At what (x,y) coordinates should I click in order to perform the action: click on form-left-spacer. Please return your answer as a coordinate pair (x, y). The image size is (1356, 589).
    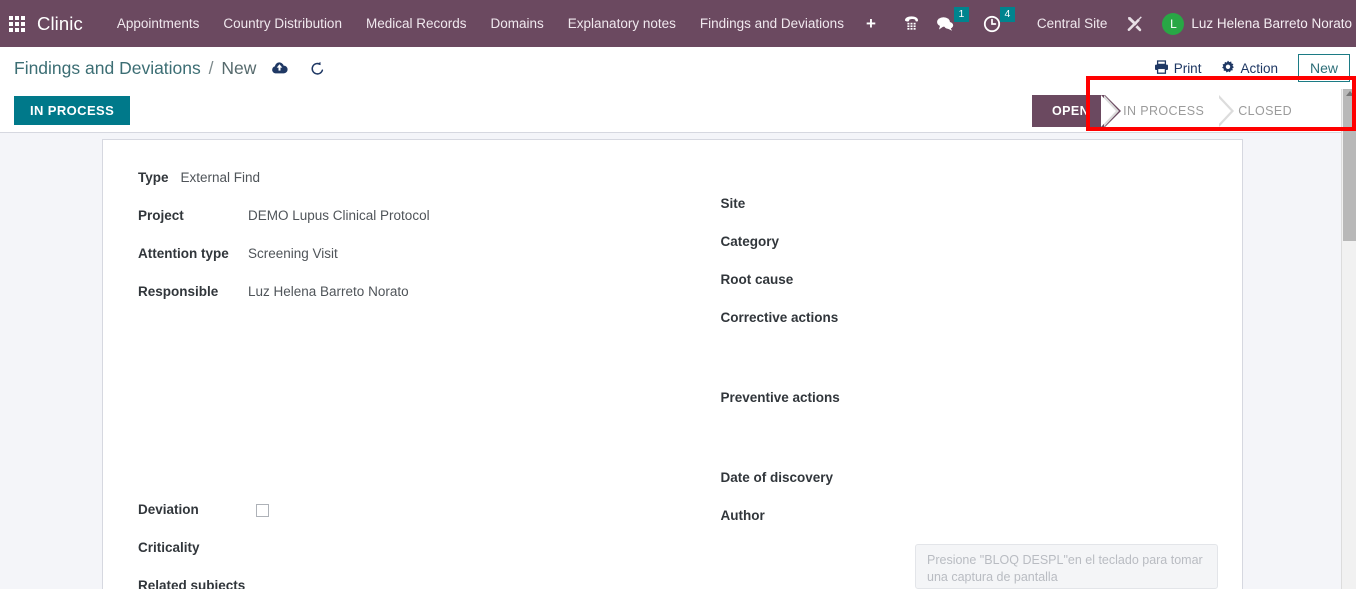
    Looking at the image, I should click on (405, 412).